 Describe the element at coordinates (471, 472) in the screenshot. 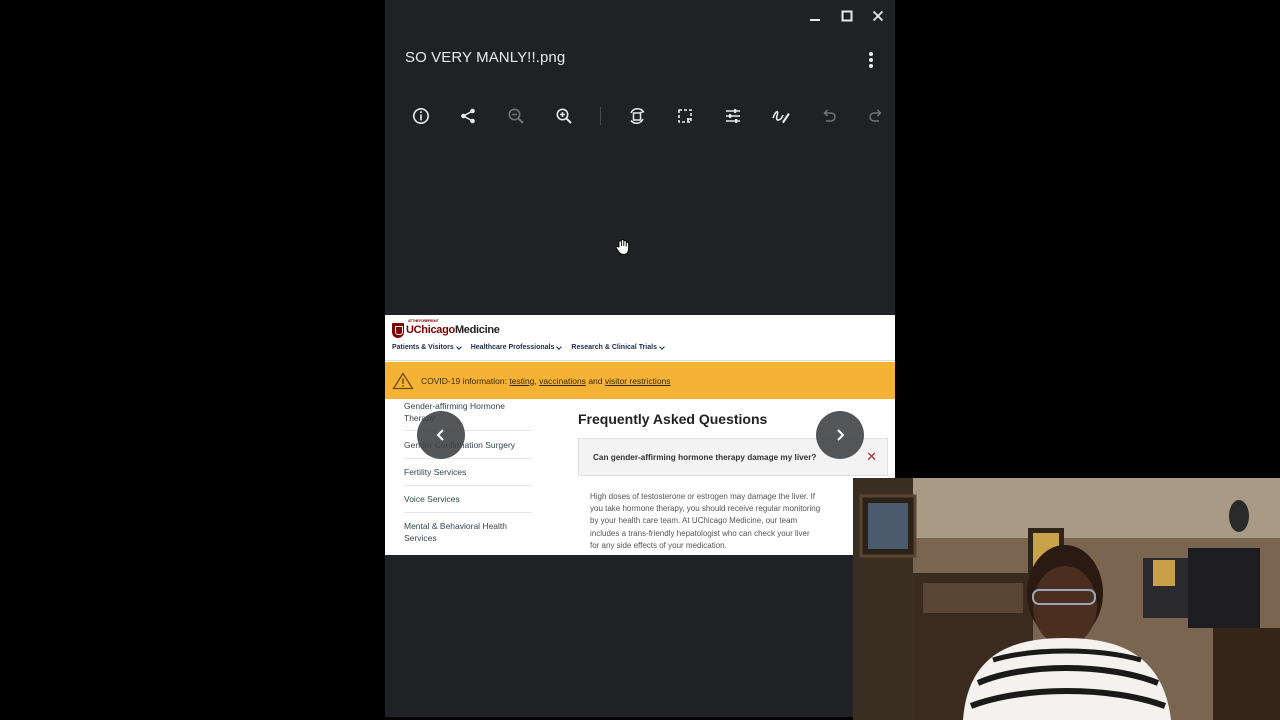

I see `side-item-fertility: Fertility Services` at that location.